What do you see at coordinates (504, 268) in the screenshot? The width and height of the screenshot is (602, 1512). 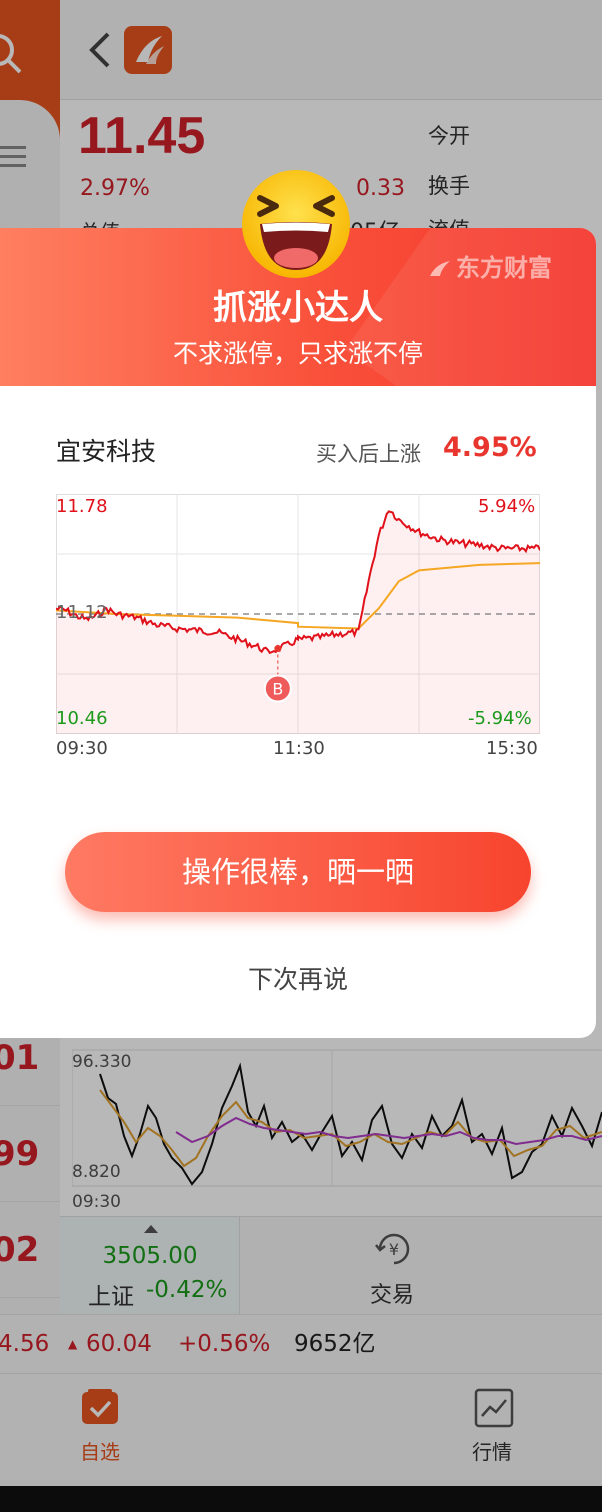 I see `brand-name: 东方财富` at bounding box center [504, 268].